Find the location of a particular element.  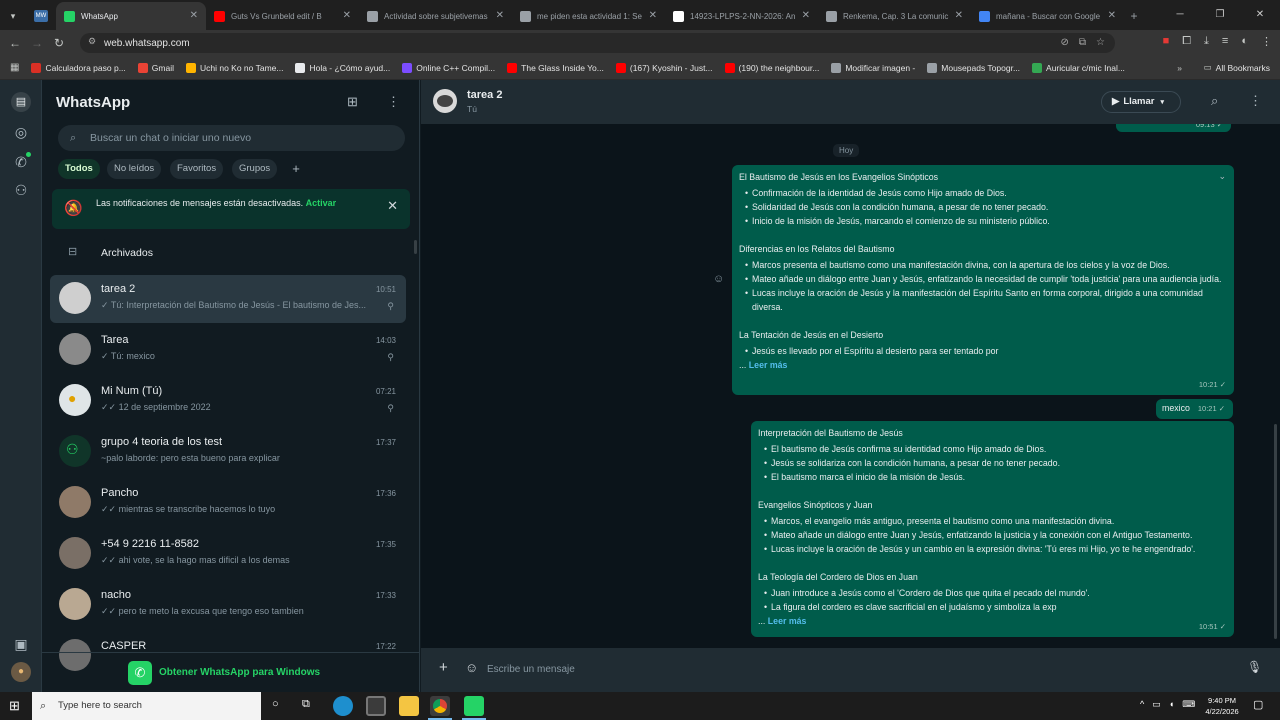

conversation-menu-icon: ⋮ is located at coordinates (1255, 101).